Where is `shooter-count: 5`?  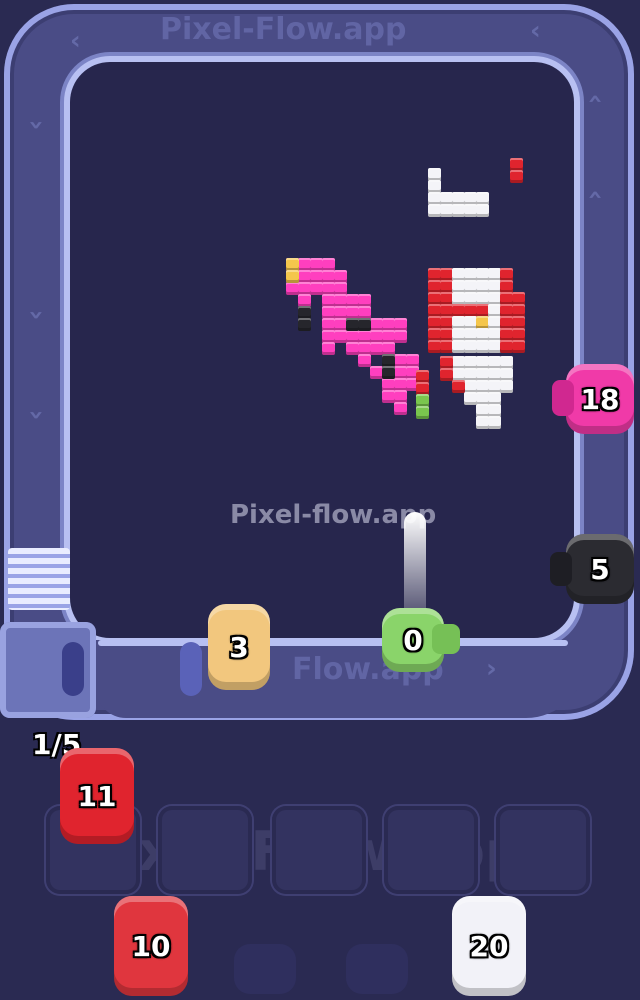 shooter-count: 5 is located at coordinates (600, 569).